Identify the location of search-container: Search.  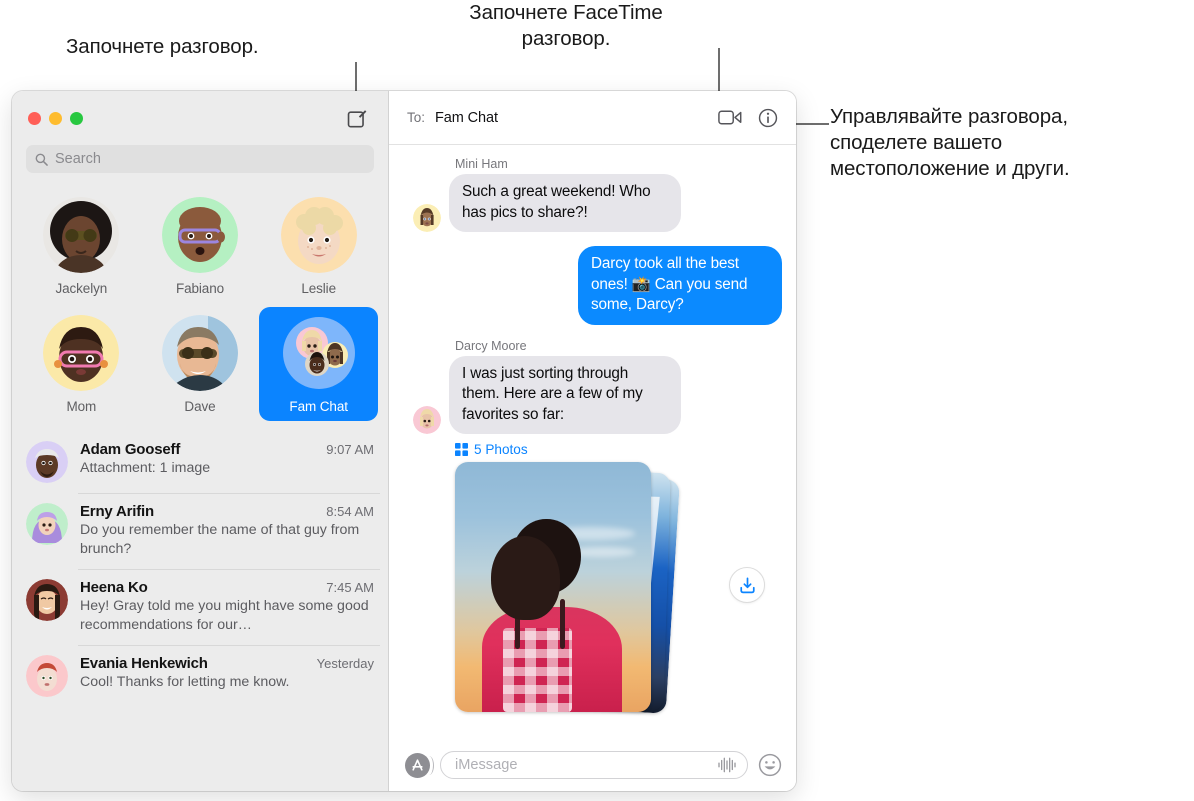
(200, 165).